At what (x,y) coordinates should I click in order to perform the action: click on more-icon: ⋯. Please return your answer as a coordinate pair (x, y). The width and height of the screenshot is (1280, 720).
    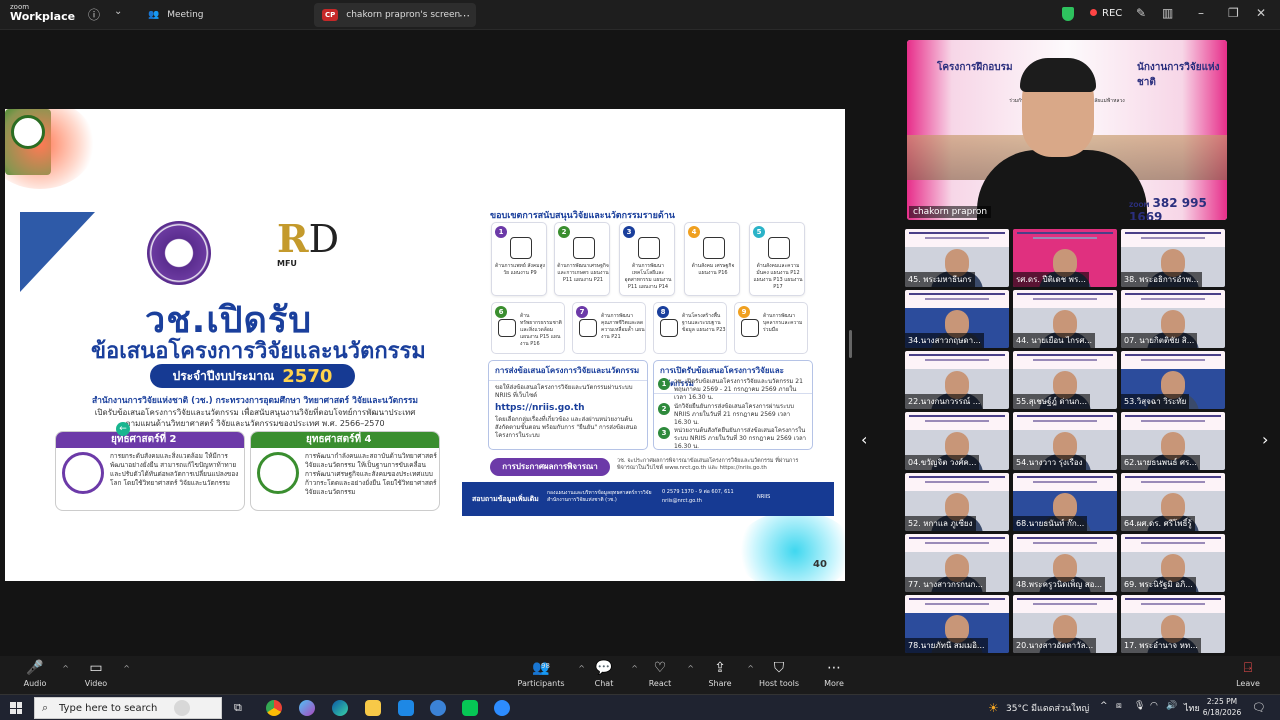
    Looking at the image, I should click on (464, 15).